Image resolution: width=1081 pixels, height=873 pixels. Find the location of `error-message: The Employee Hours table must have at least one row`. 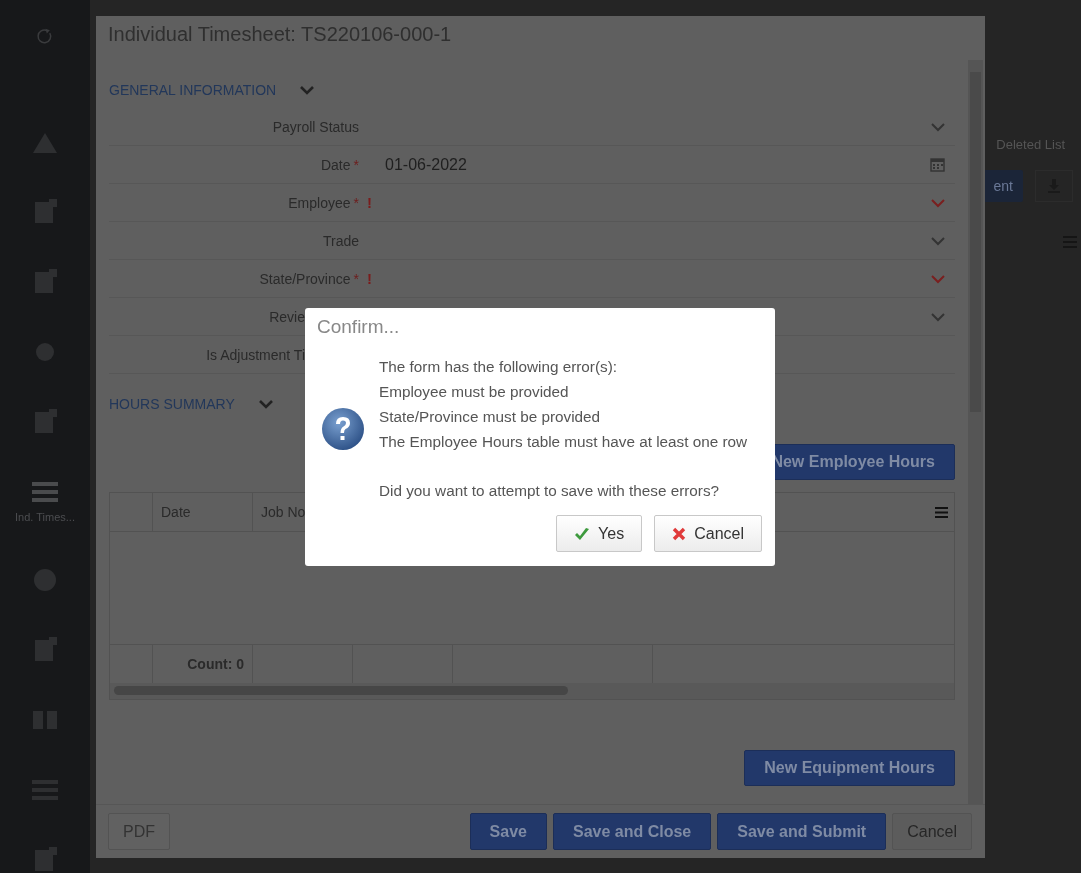

error-message: The Employee Hours table must have at least one row is located at coordinates (563, 442).